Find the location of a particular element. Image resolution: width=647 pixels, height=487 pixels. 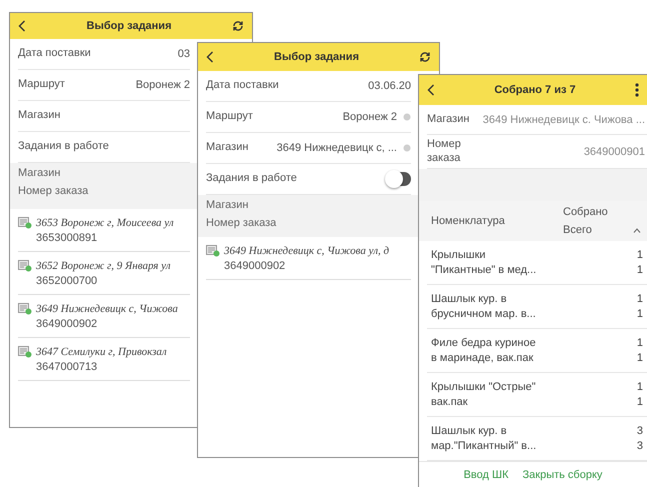

table-row: Крылышки "Пикантные" в мед... 1 1 is located at coordinates (537, 263).